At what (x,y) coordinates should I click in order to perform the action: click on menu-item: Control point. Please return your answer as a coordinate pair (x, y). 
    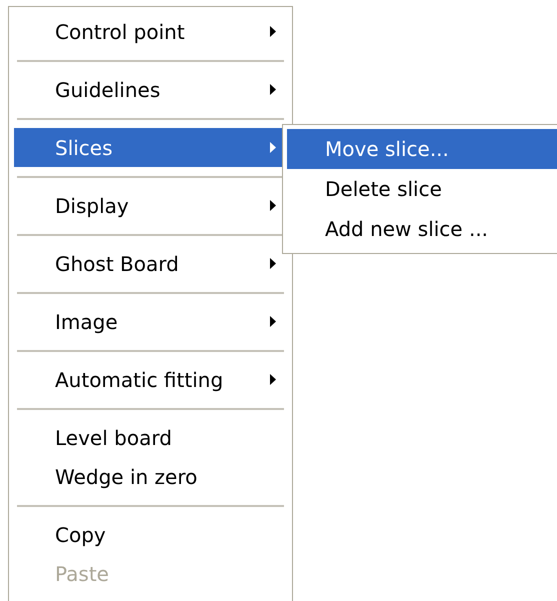
    Looking at the image, I should click on (150, 31).